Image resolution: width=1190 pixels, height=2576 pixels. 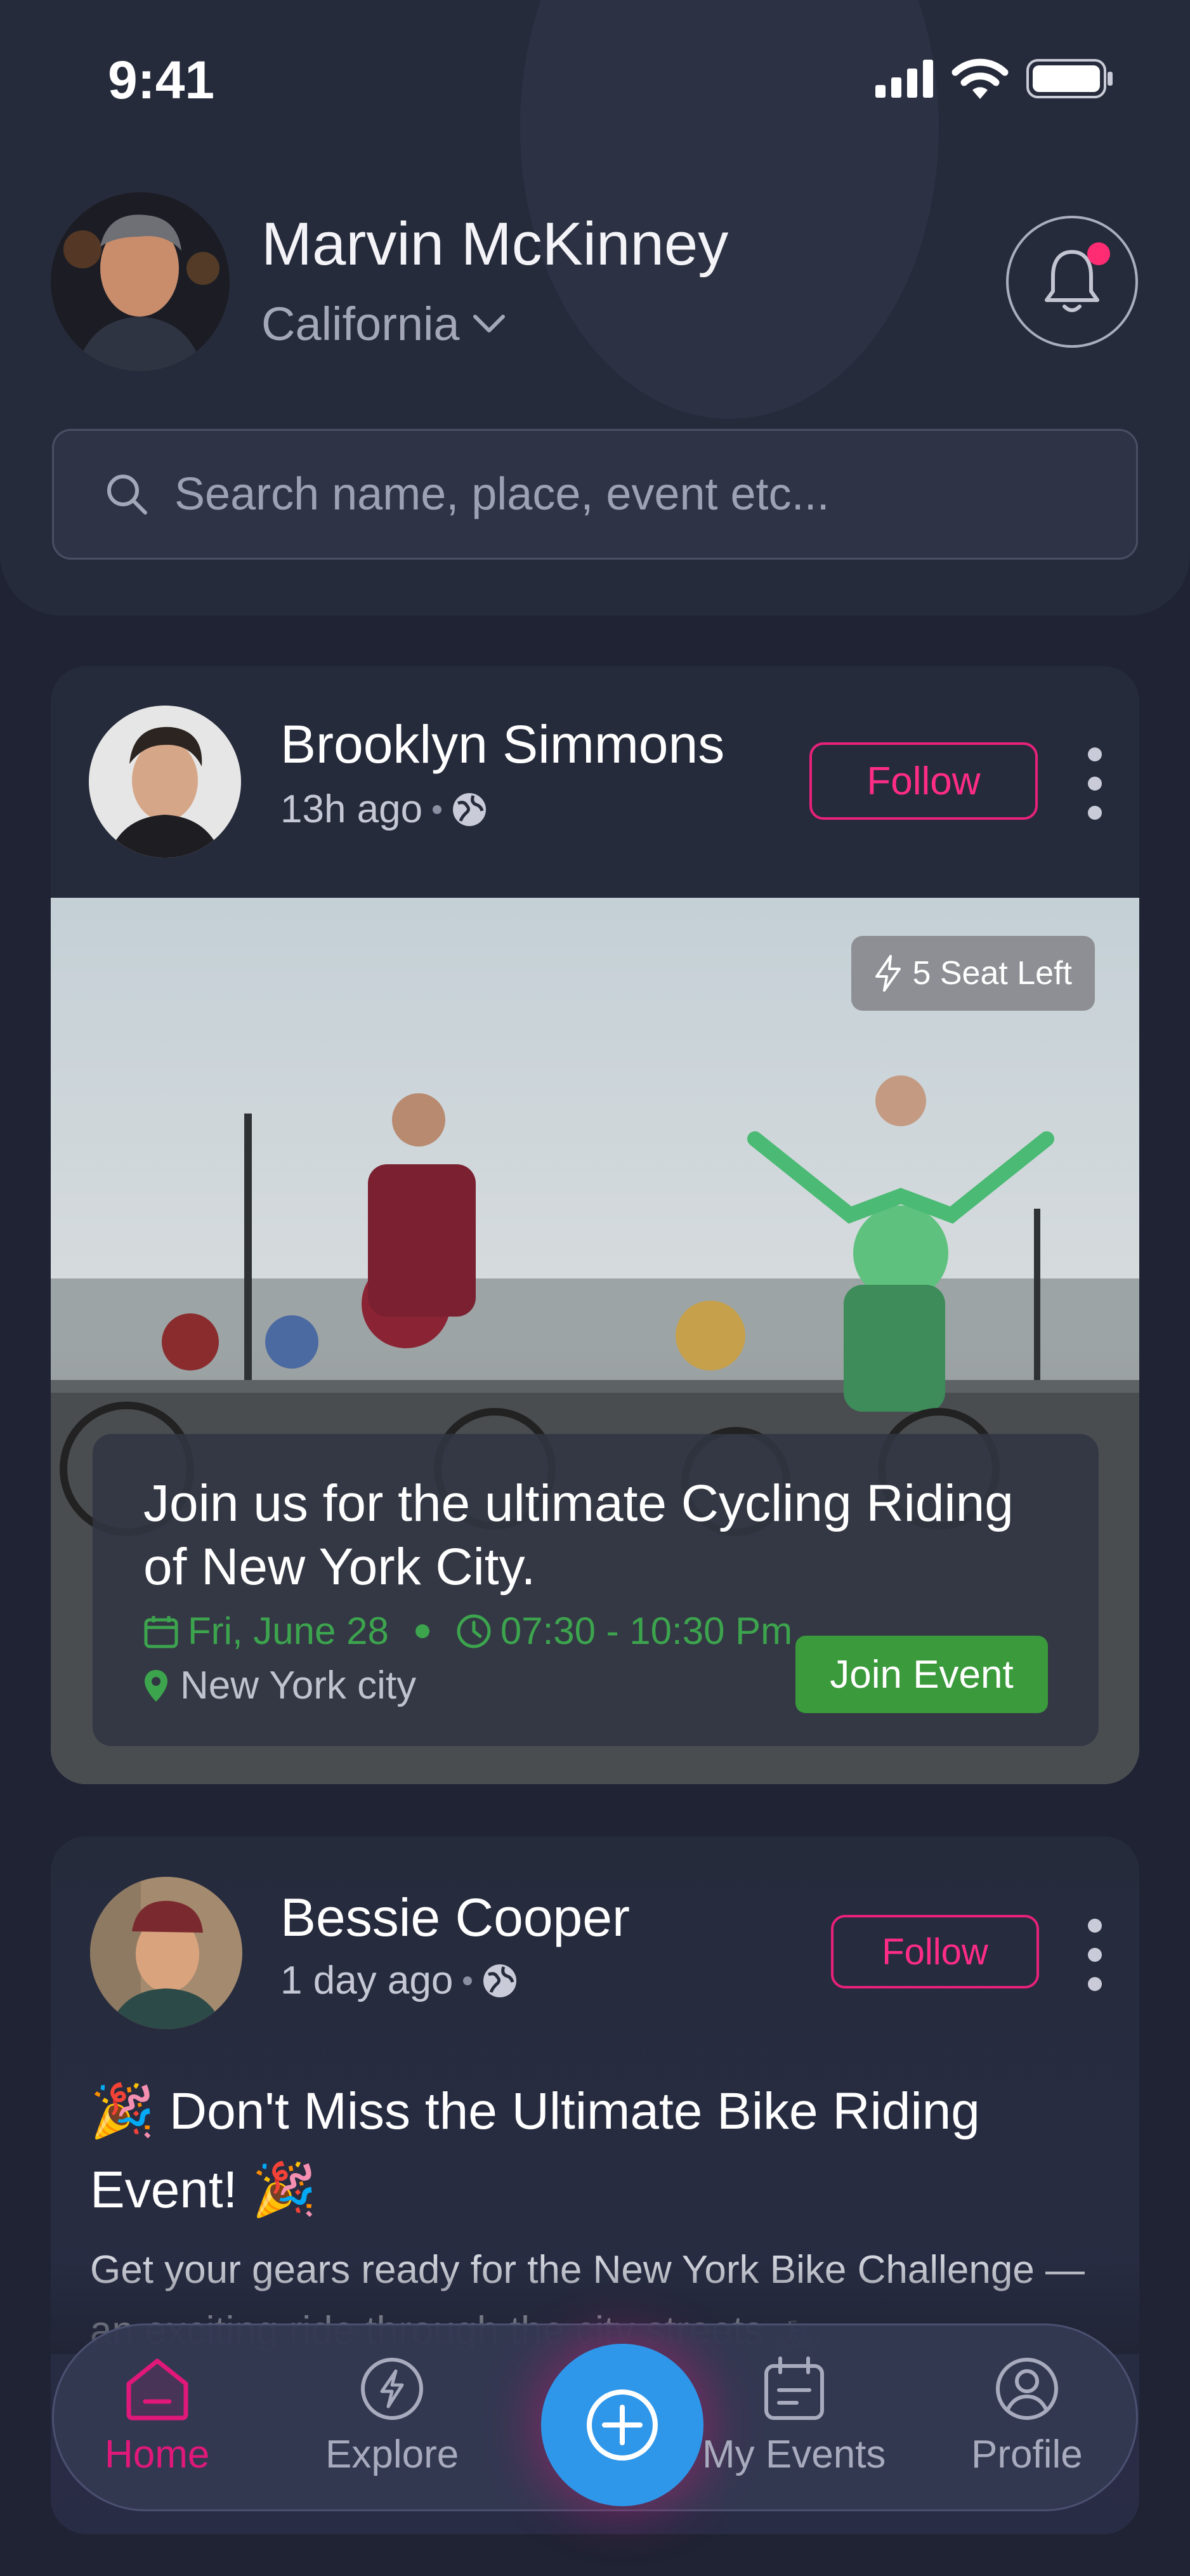 I want to click on signal-icon, so click(x=904, y=79).